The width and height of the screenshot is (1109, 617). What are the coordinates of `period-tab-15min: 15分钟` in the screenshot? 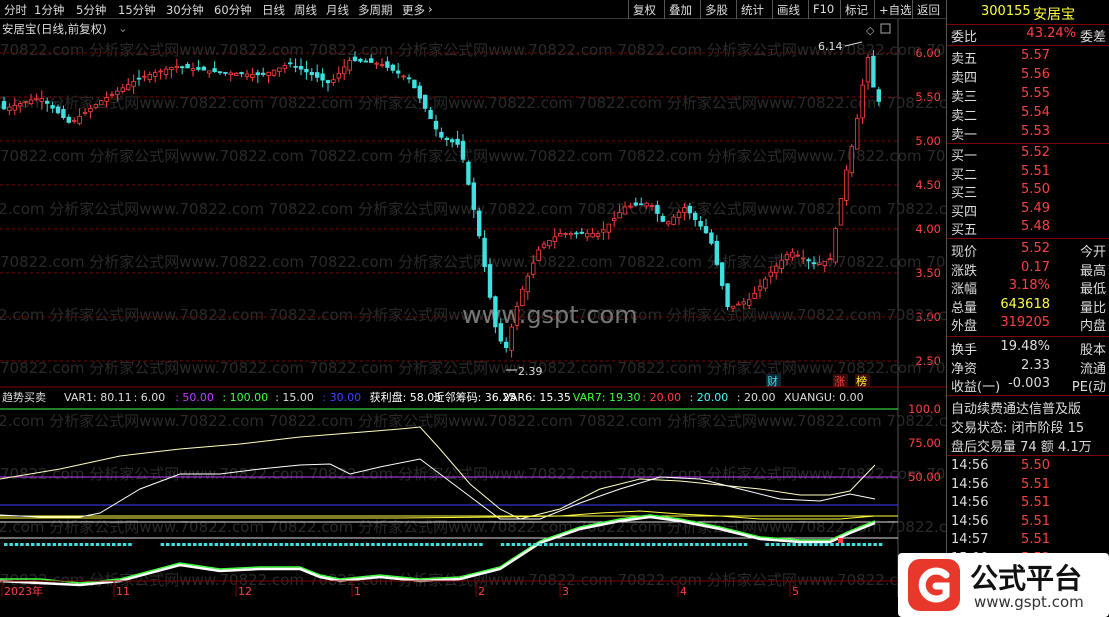 It's located at (137, 10).